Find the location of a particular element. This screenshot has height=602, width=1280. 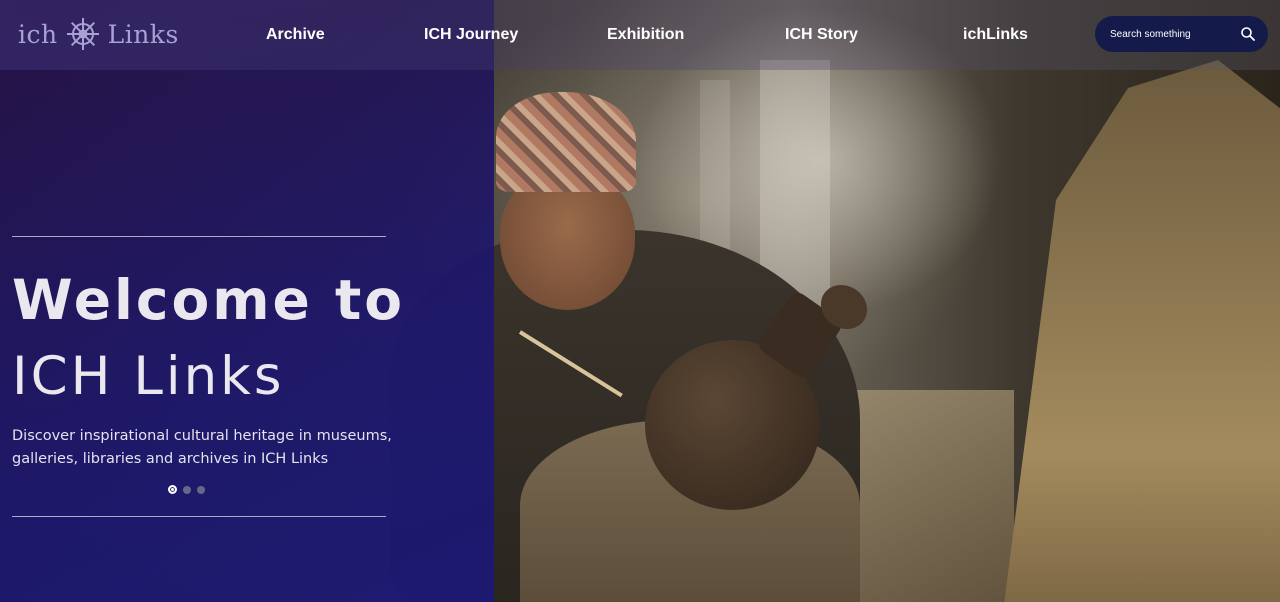

bottom-divider is located at coordinates (199, 516).